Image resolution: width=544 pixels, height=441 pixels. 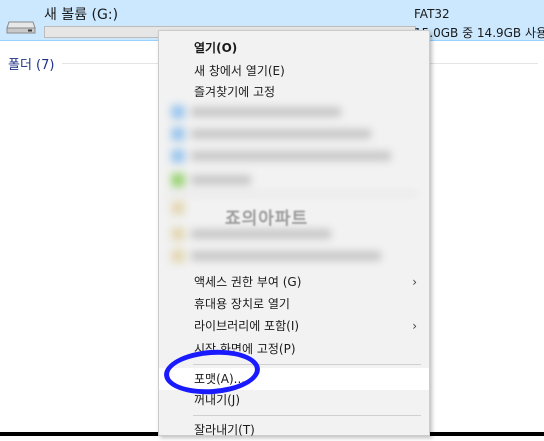 I want to click on menu-item-label: 휴대용 장치로 열기, so click(x=242, y=304).